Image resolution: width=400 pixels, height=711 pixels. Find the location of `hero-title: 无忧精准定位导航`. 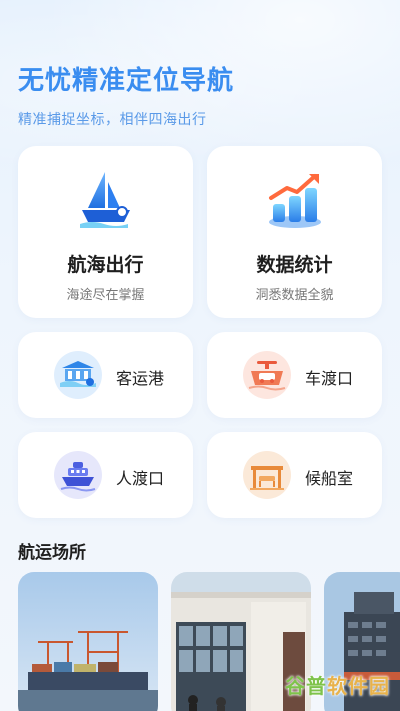

hero-title: 无忧精准定位导航 is located at coordinates (126, 81).